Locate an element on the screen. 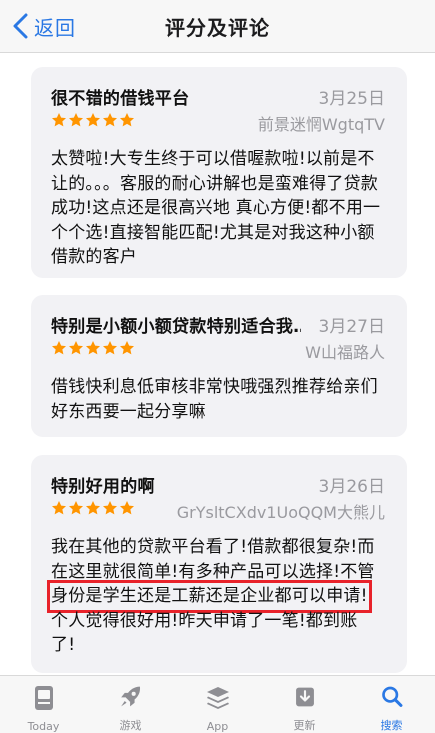  tab-today: Today is located at coordinates (43, 704).